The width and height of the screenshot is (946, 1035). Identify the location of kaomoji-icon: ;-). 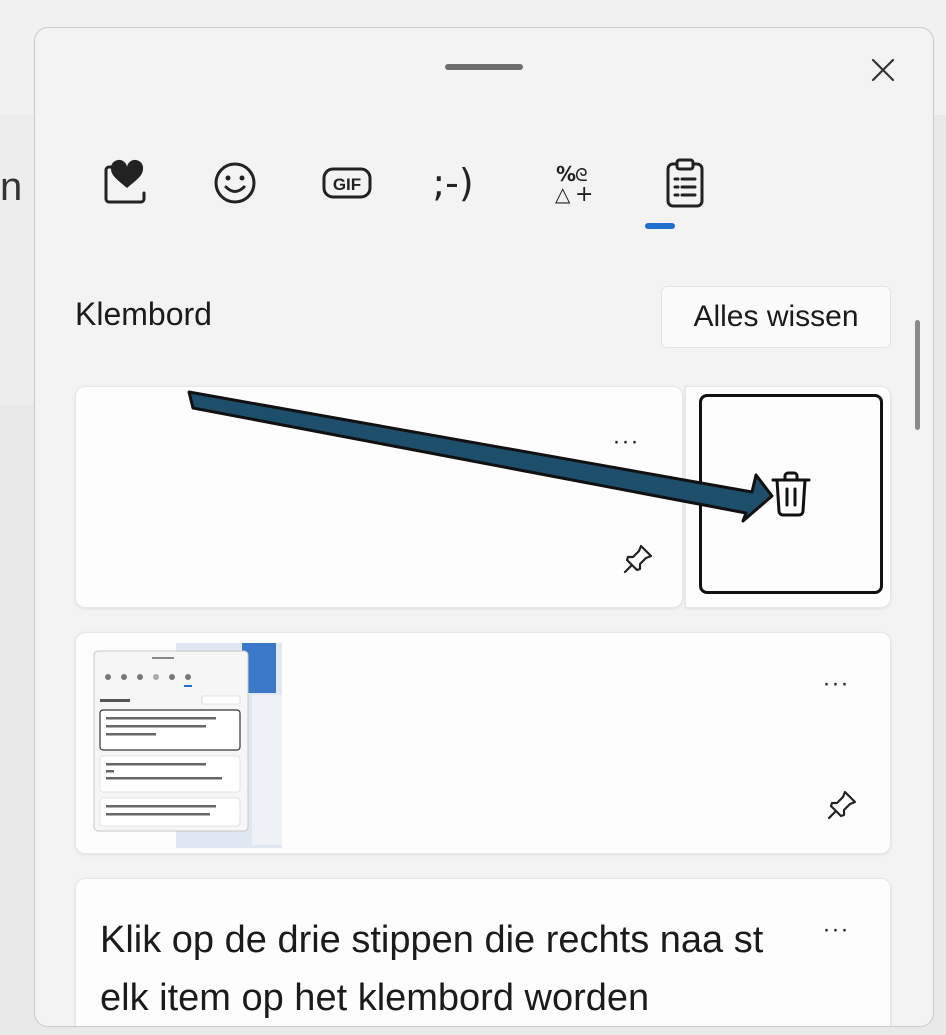
(453, 183).